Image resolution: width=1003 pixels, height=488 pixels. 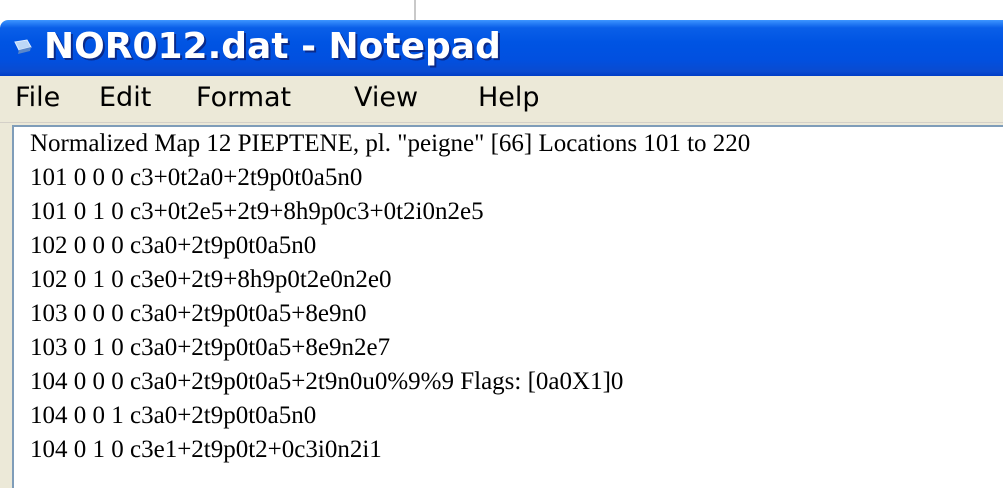 I want to click on text-line: 104 0 1 0 c3e1+2t9p0t2+0c3i0n2i1, so click(x=206, y=449).